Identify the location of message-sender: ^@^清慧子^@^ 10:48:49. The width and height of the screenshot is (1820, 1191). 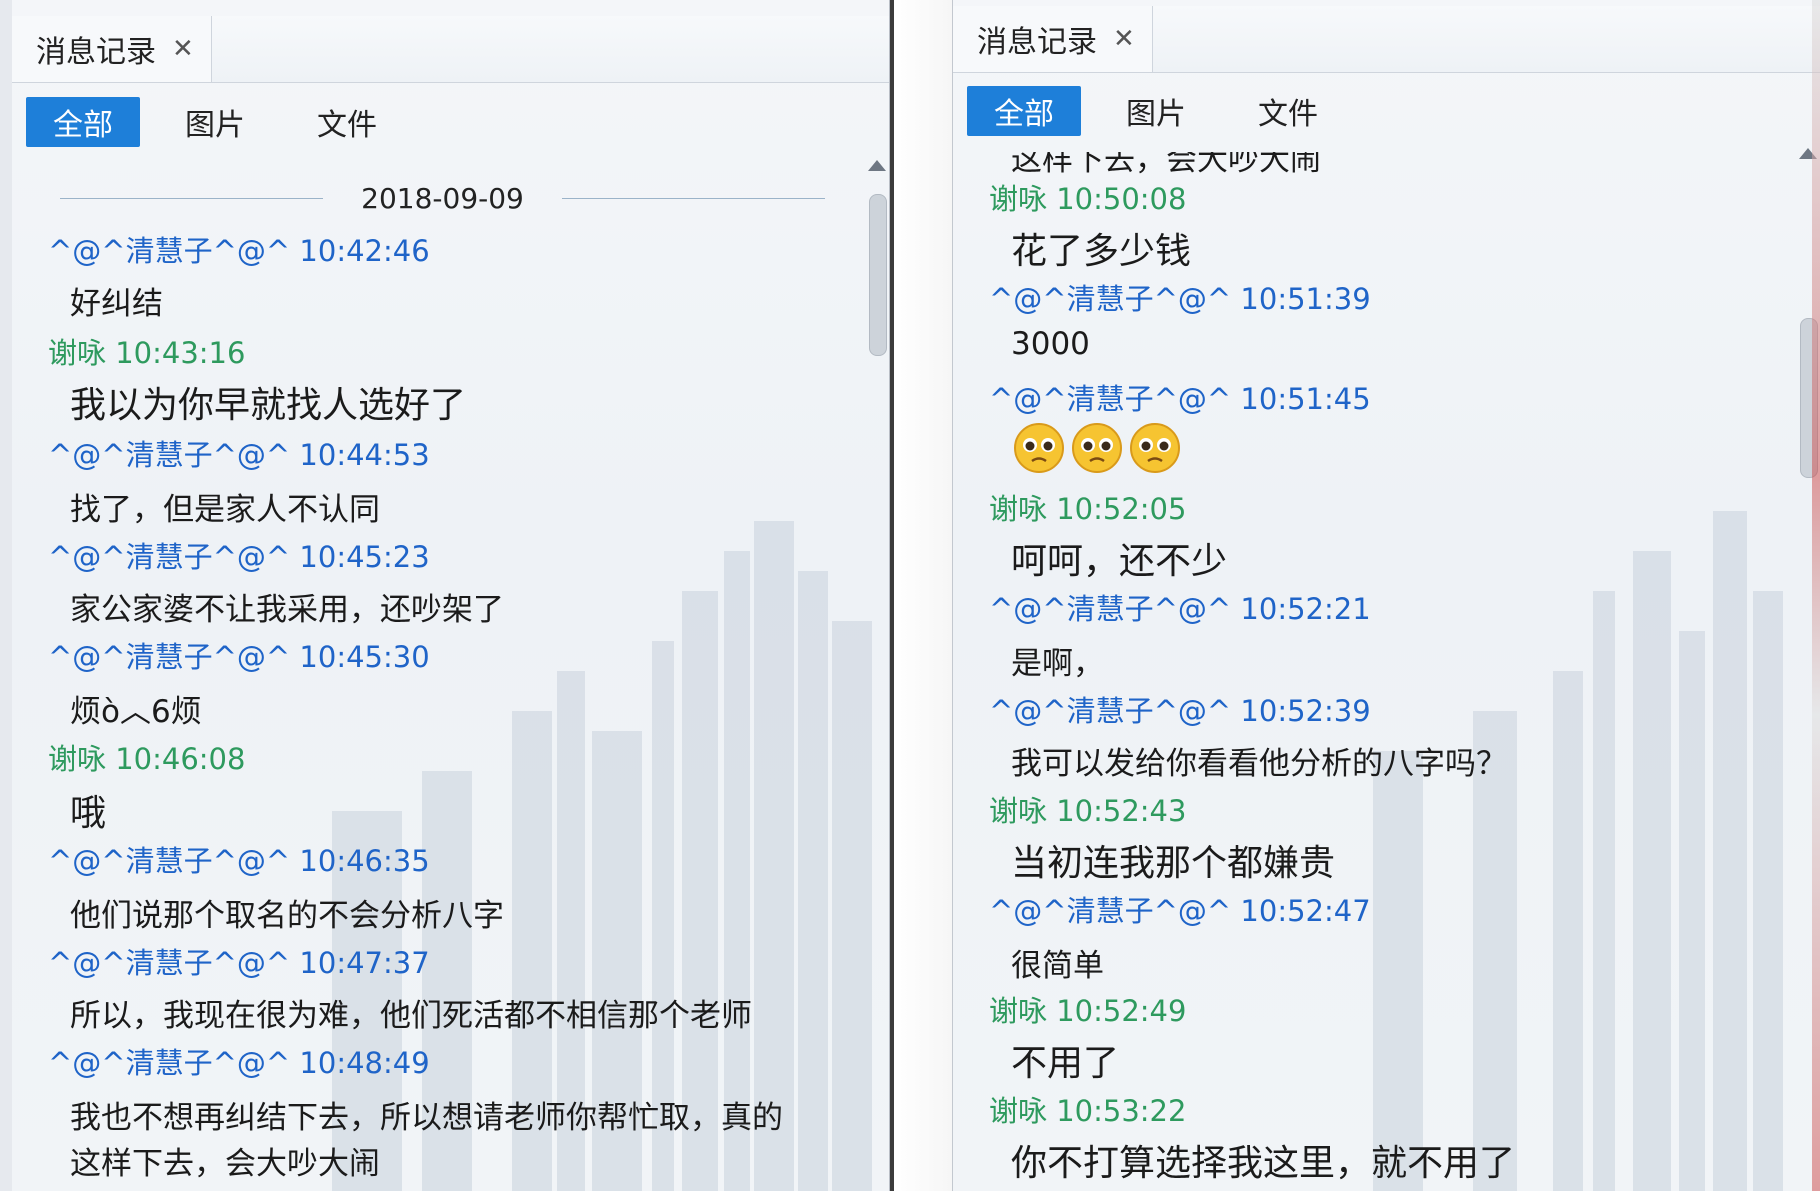
(239, 1063).